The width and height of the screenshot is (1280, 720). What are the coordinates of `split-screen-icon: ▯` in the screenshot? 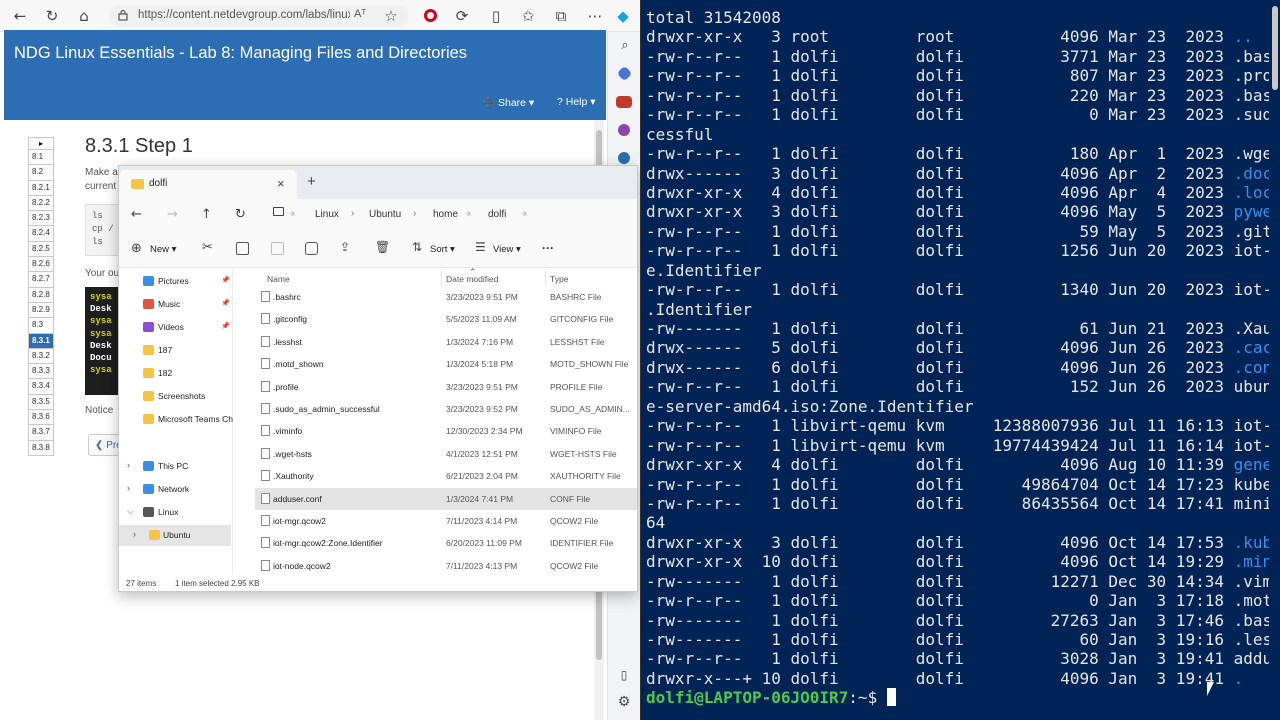 It's located at (496, 16).